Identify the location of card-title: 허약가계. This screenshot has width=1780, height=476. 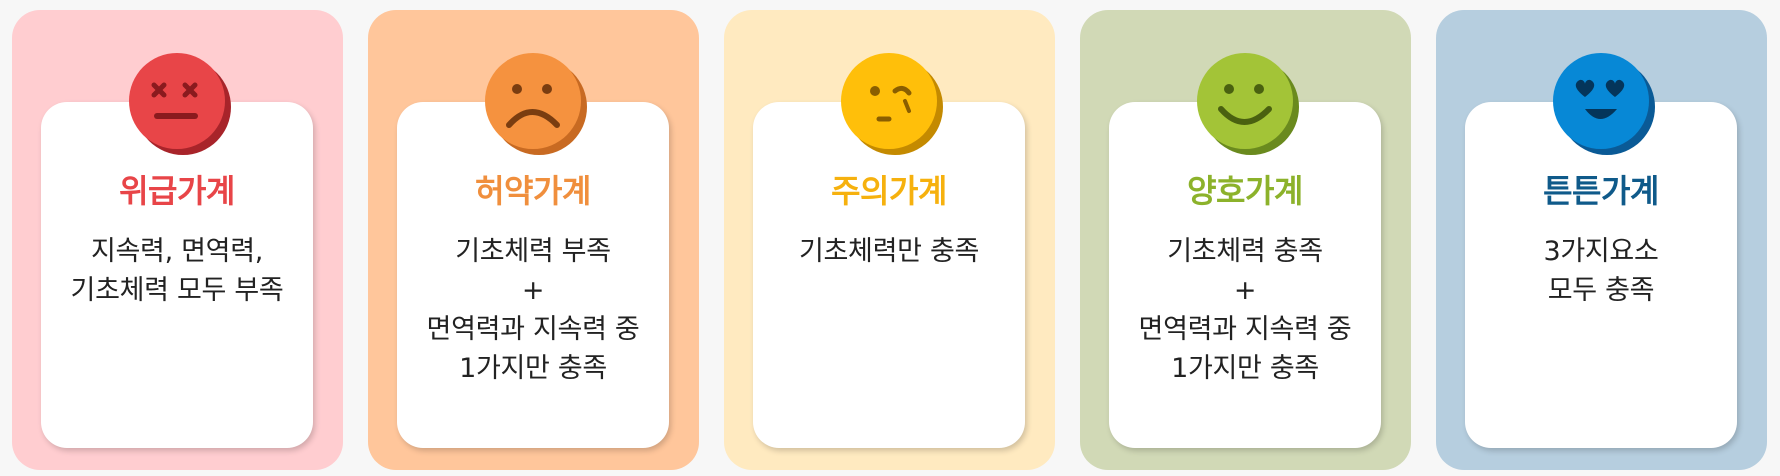
(533, 191).